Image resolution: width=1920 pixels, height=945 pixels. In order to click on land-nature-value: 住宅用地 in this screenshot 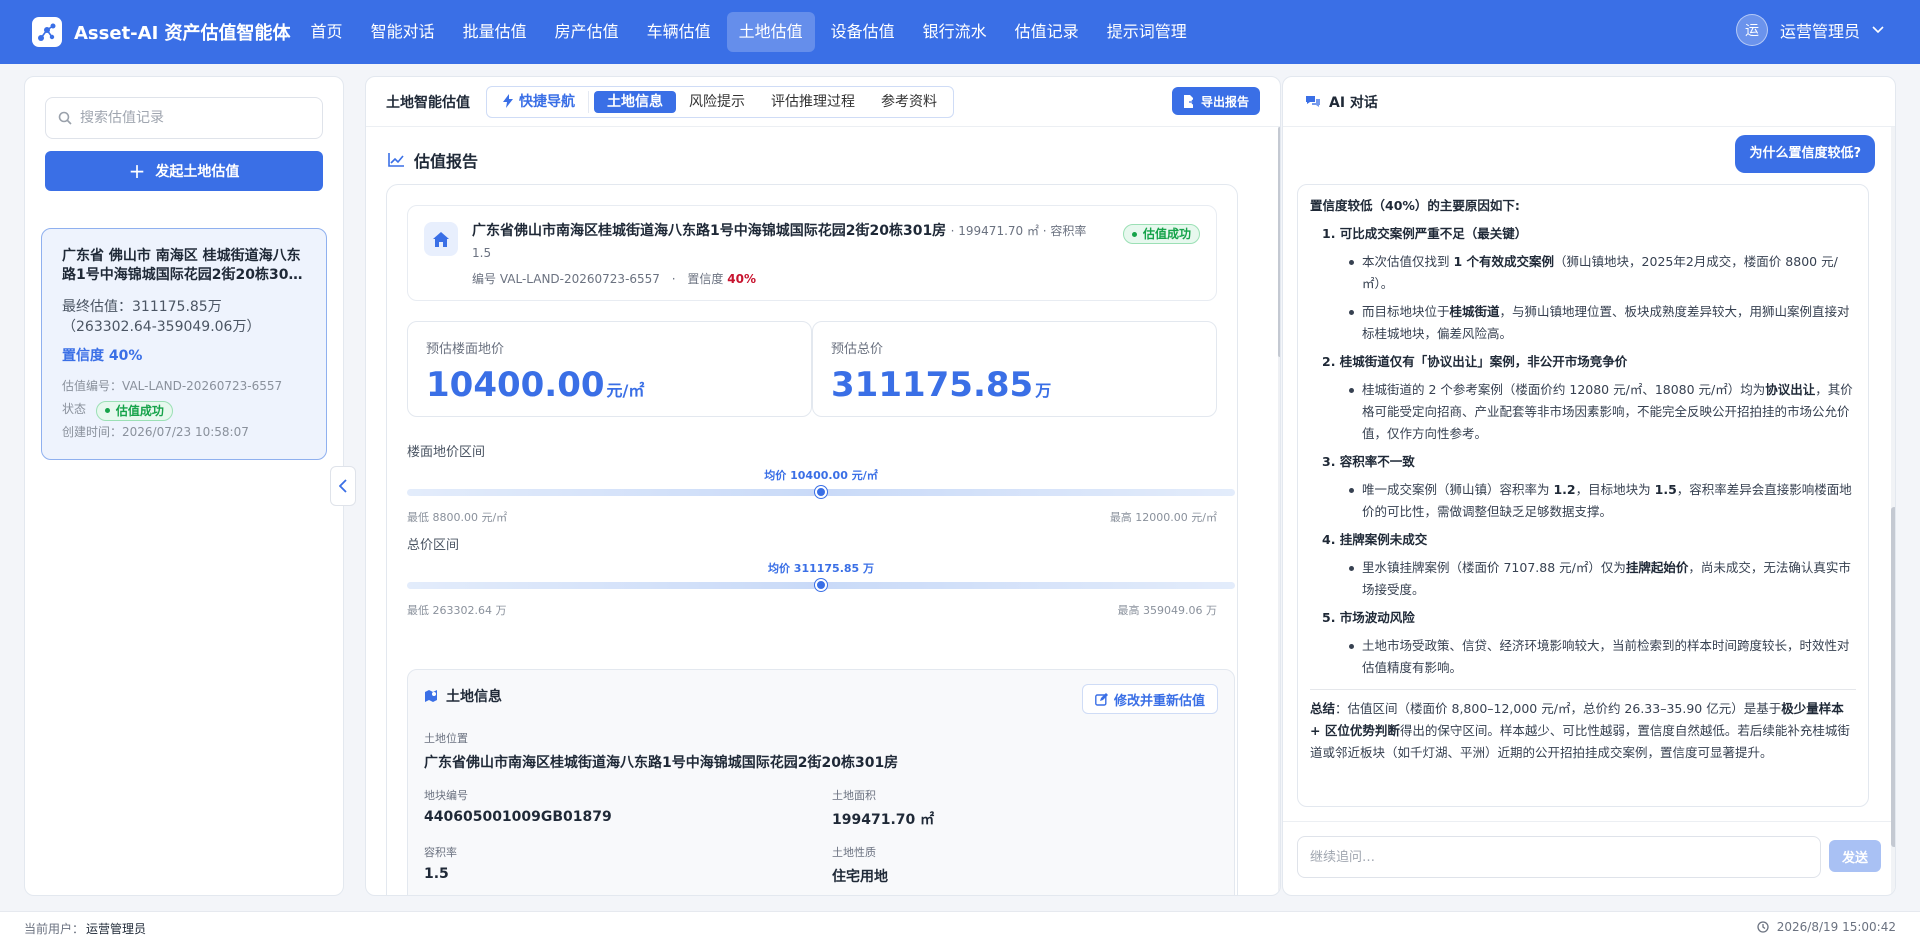, I will do `click(860, 877)`.